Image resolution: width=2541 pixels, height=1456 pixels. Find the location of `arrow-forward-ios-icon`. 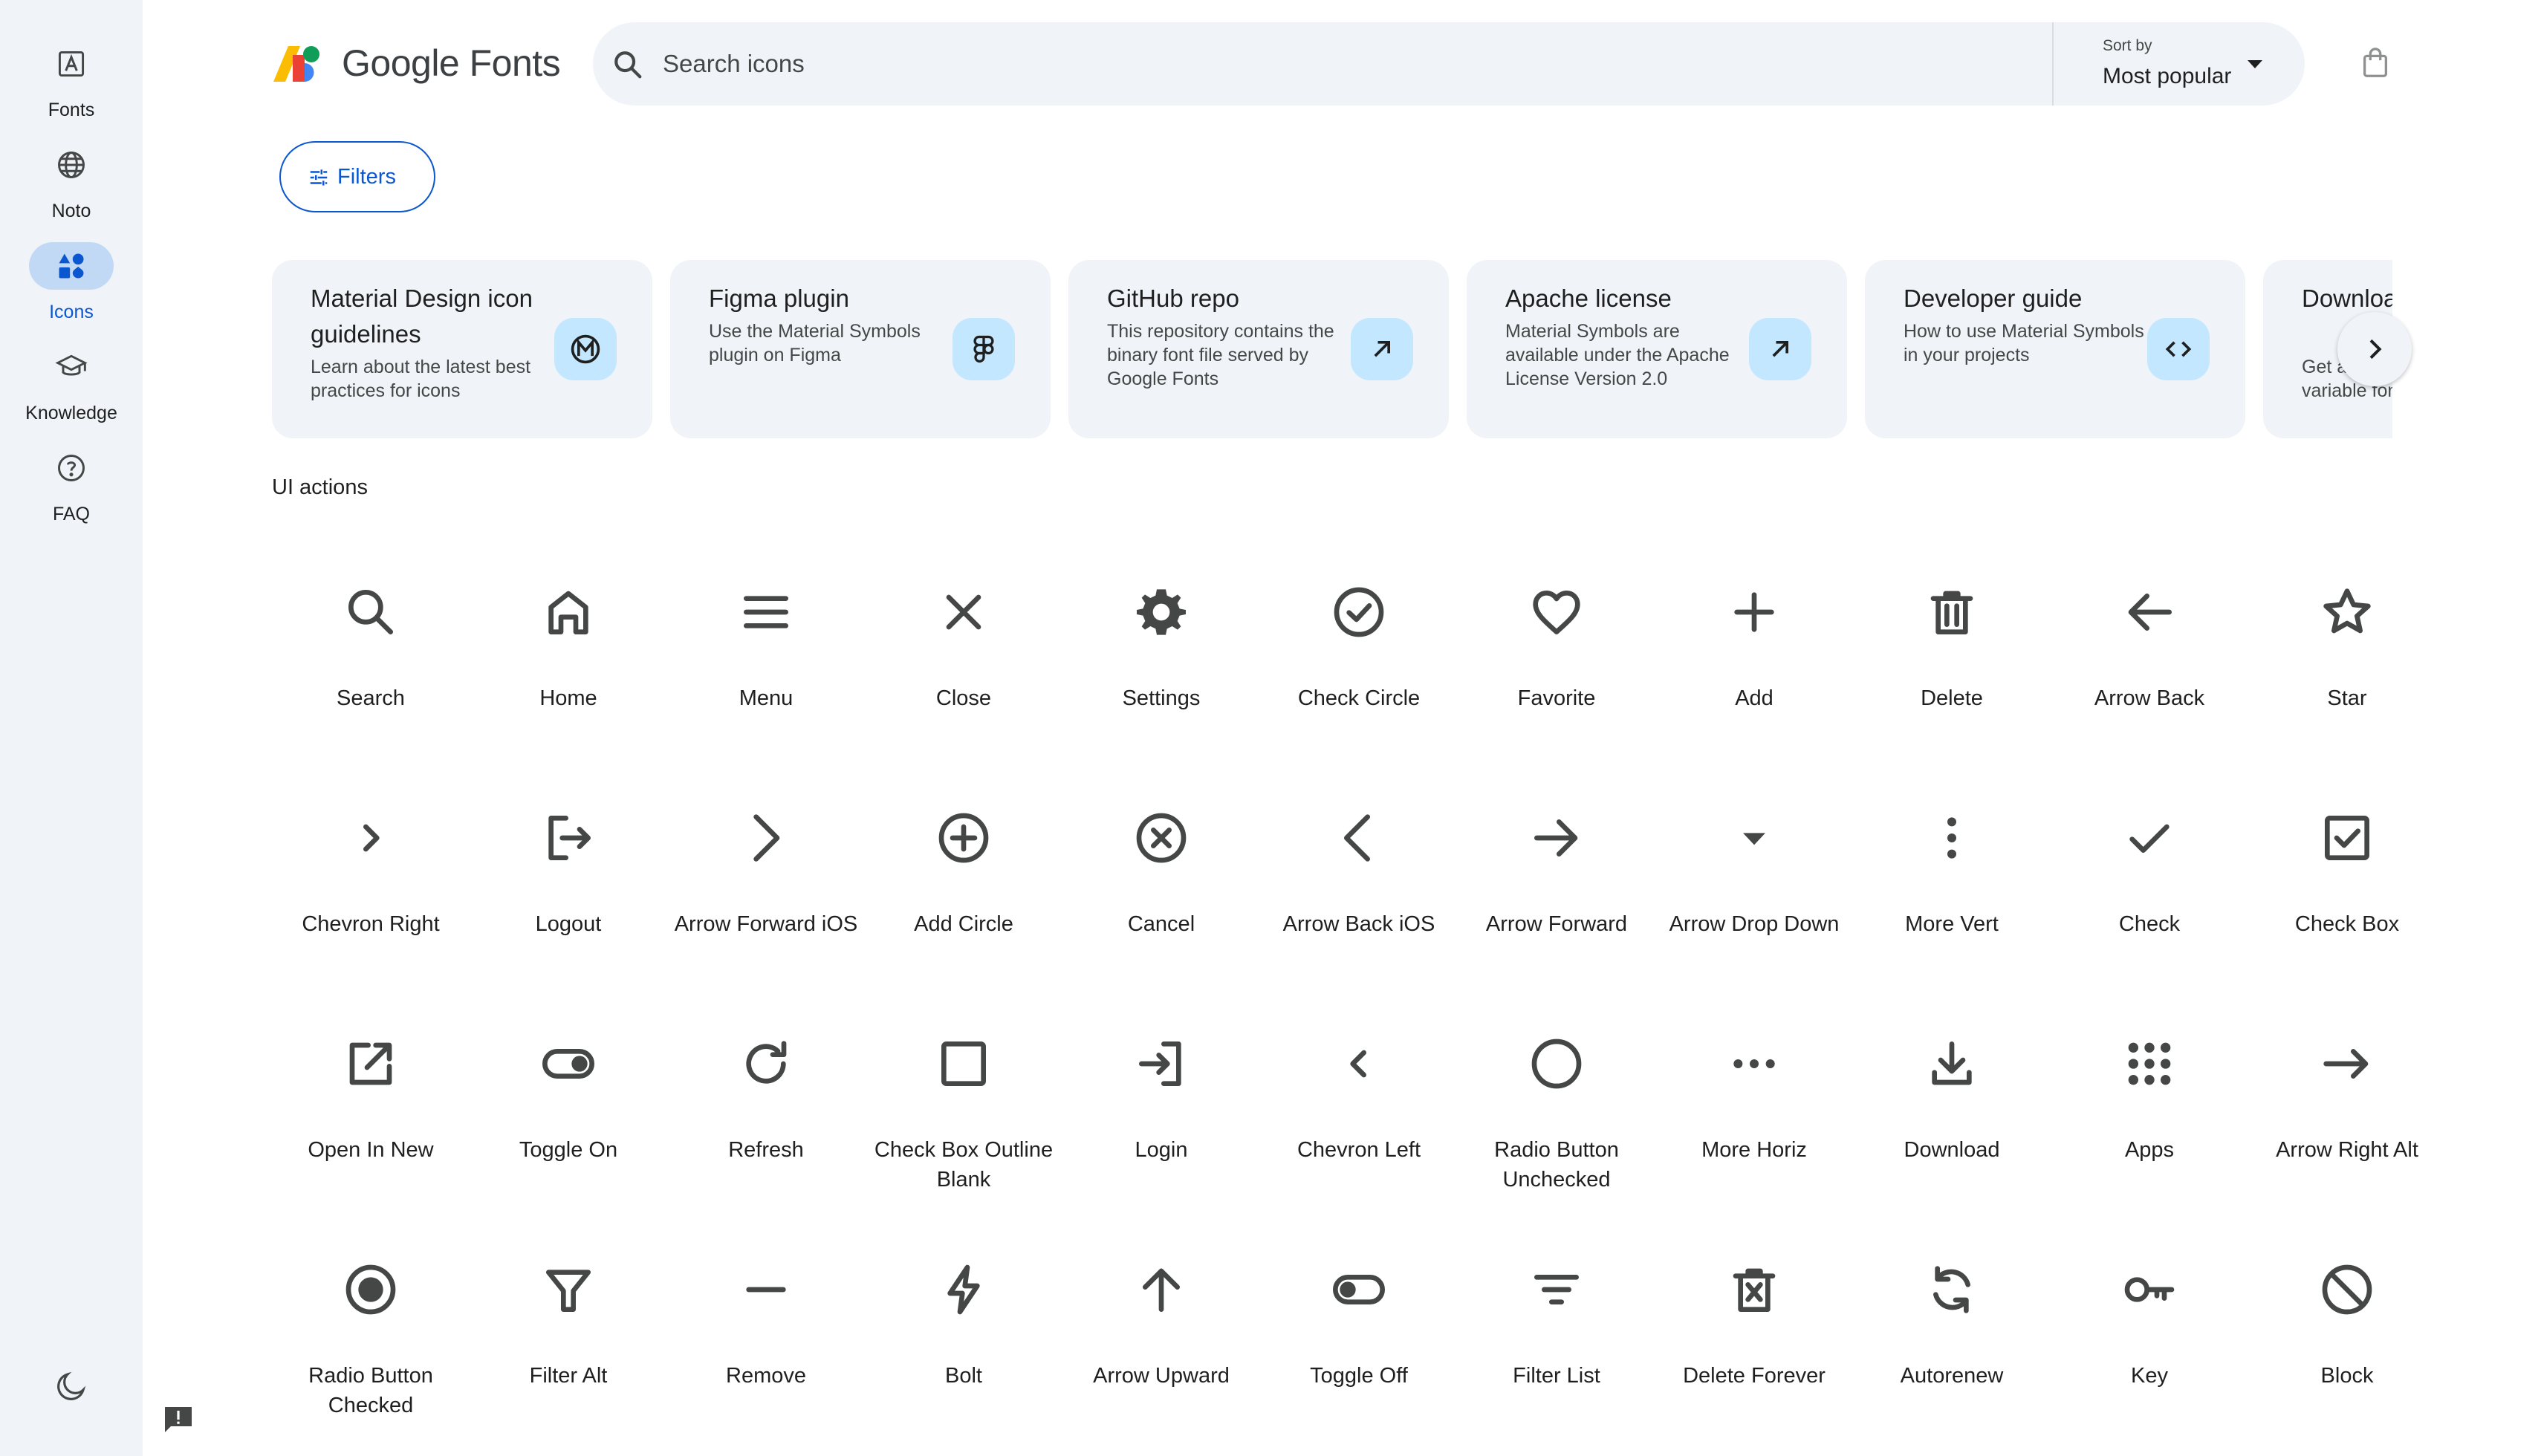

arrow-forward-ios-icon is located at coordinates (766, 838).